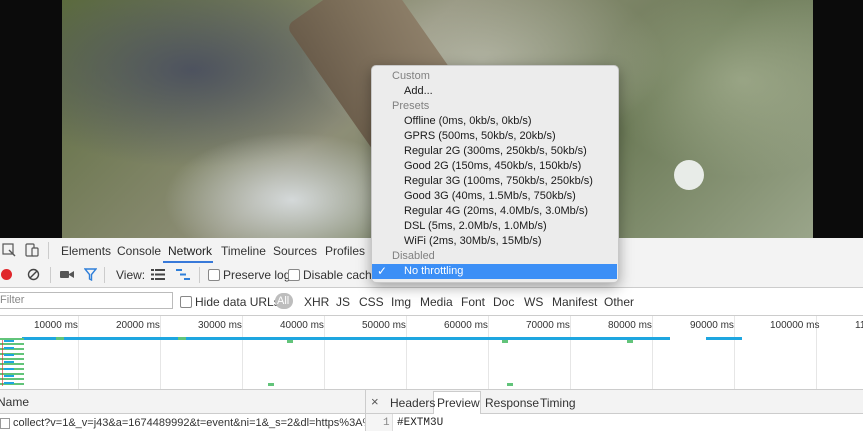 This screenshot has height=431, width=863. What do you see at coordinates (257, 275) in the screenshot?
I see `preserve-log-label: Preserve log` at bounding box center [257, 275].